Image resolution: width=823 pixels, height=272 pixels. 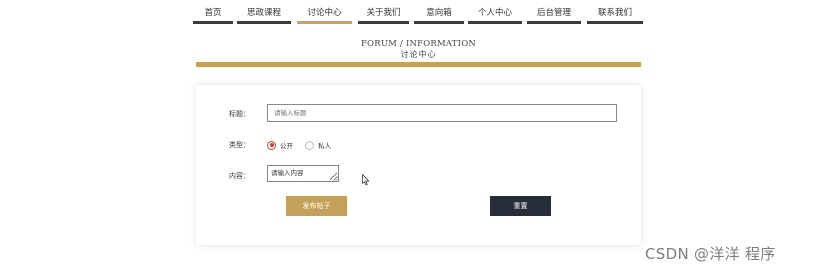 I want to click on top-nav: 首页 思政课程 讨论中心 关于我们 意向箱 个人中心 后台管理 联系我们, so click(x=418, y=12).